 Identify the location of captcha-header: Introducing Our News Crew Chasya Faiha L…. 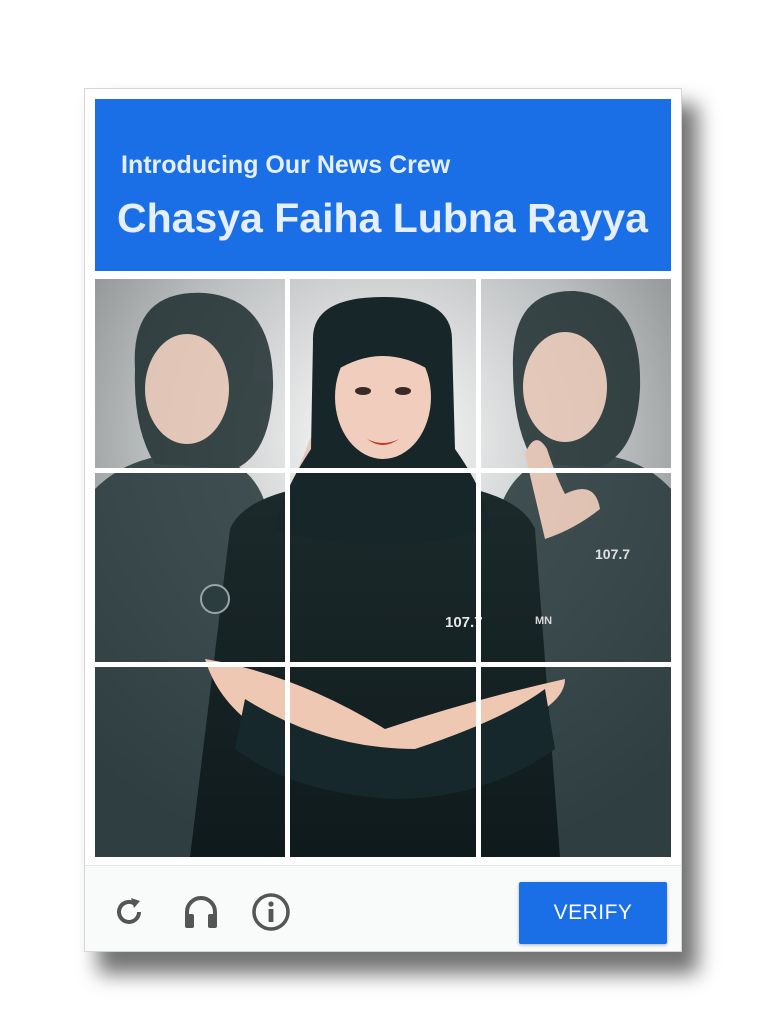
(383, 185).